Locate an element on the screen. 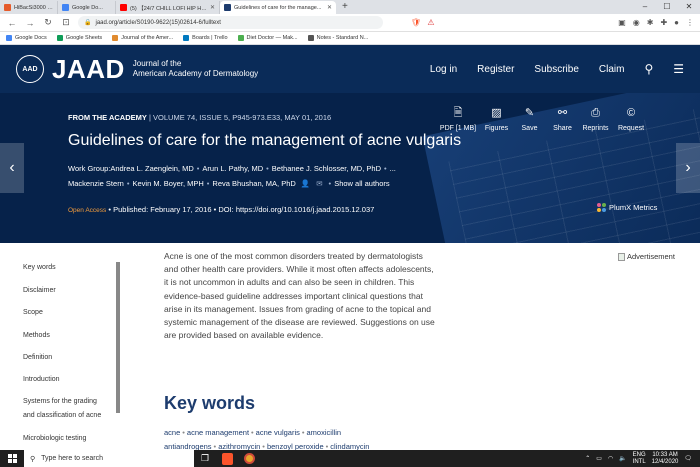  keyword-link: amoxicillin is located at coordinates (324, 432).